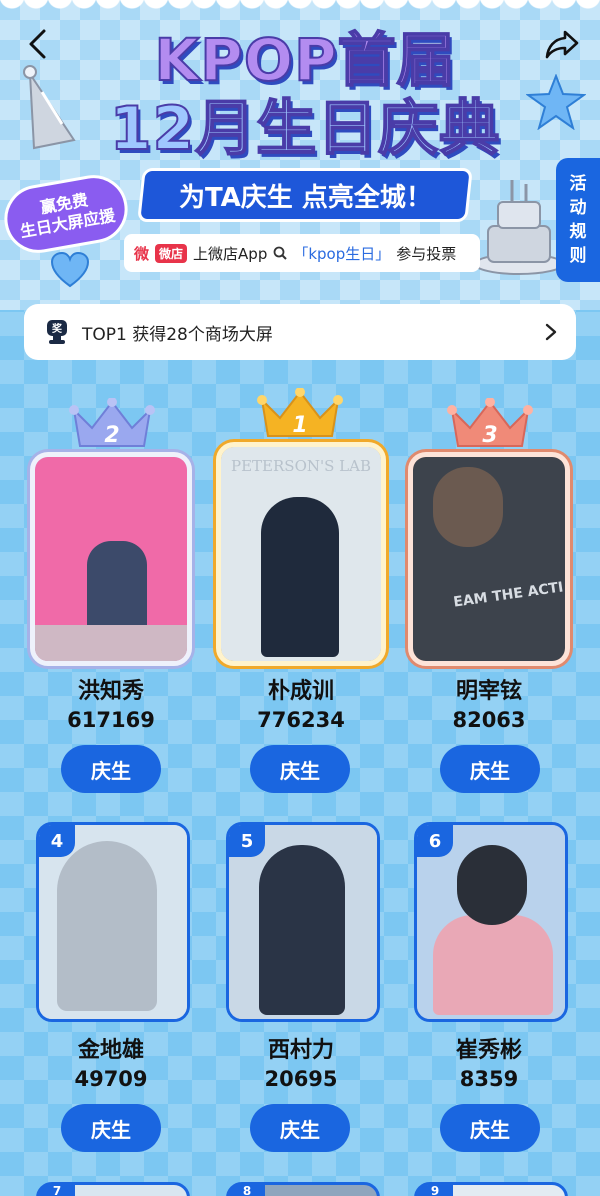 The width and height of the screenshot is (600, 1196). I want to click on title-line-1: KPOP首届, so click(304, 60).